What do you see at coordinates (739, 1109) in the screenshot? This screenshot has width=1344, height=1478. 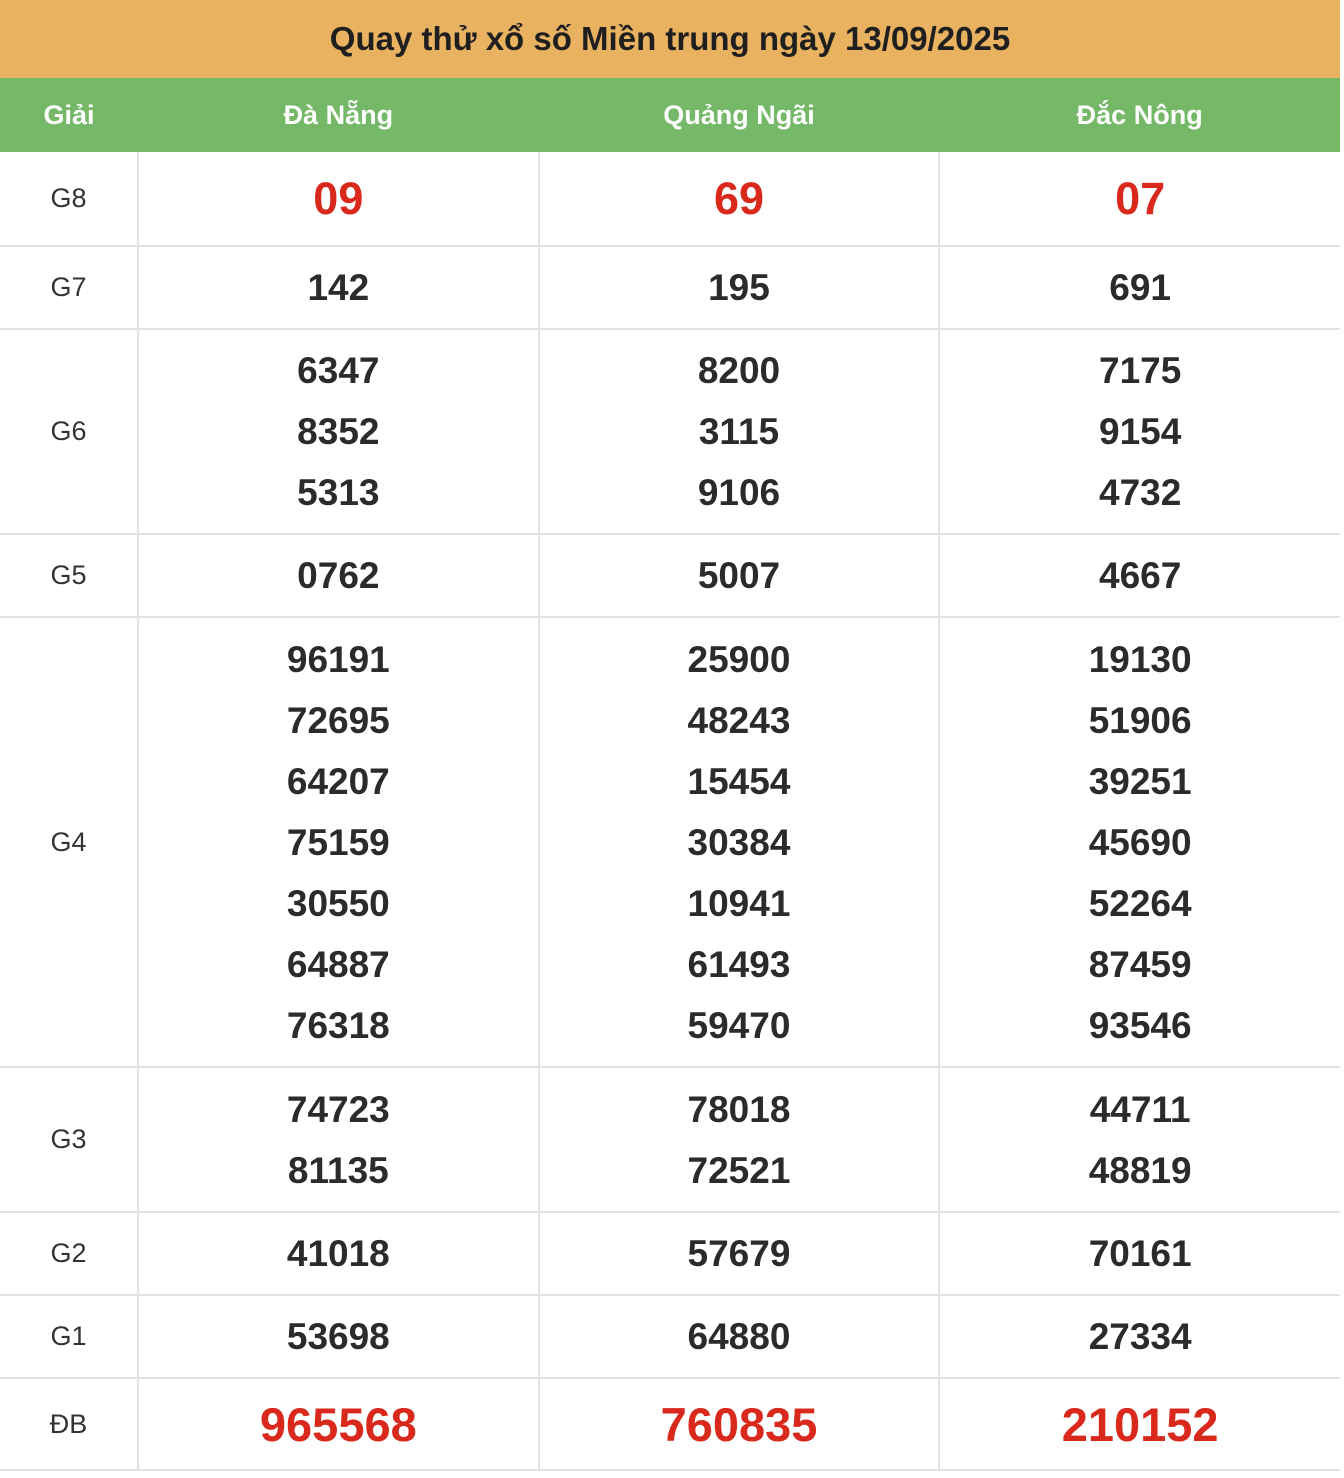 I see `result-number: 78018` at bounding box center [739, 1109].